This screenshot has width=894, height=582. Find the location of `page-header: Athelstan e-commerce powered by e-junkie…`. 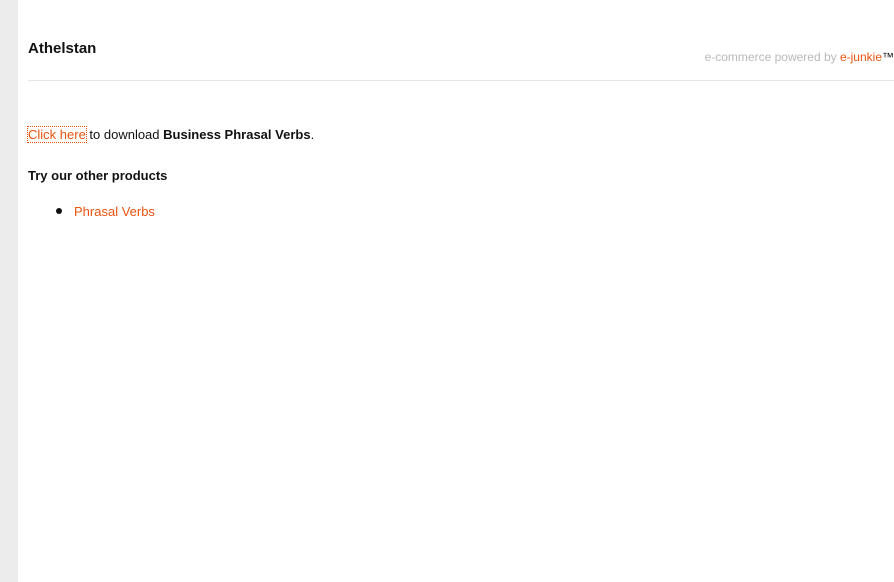

page-header: Athelstan e-commerce powered by e-junkie… is located at coordinates (461, 59).